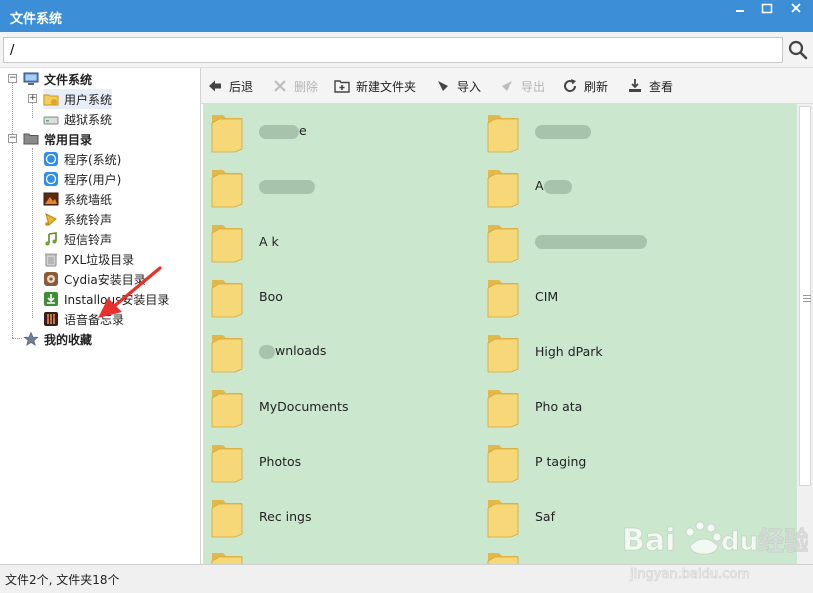  What do you see at coordinates (635, 85) in the screenshot?
I see `view-icon` at bounding box center [635, 85].